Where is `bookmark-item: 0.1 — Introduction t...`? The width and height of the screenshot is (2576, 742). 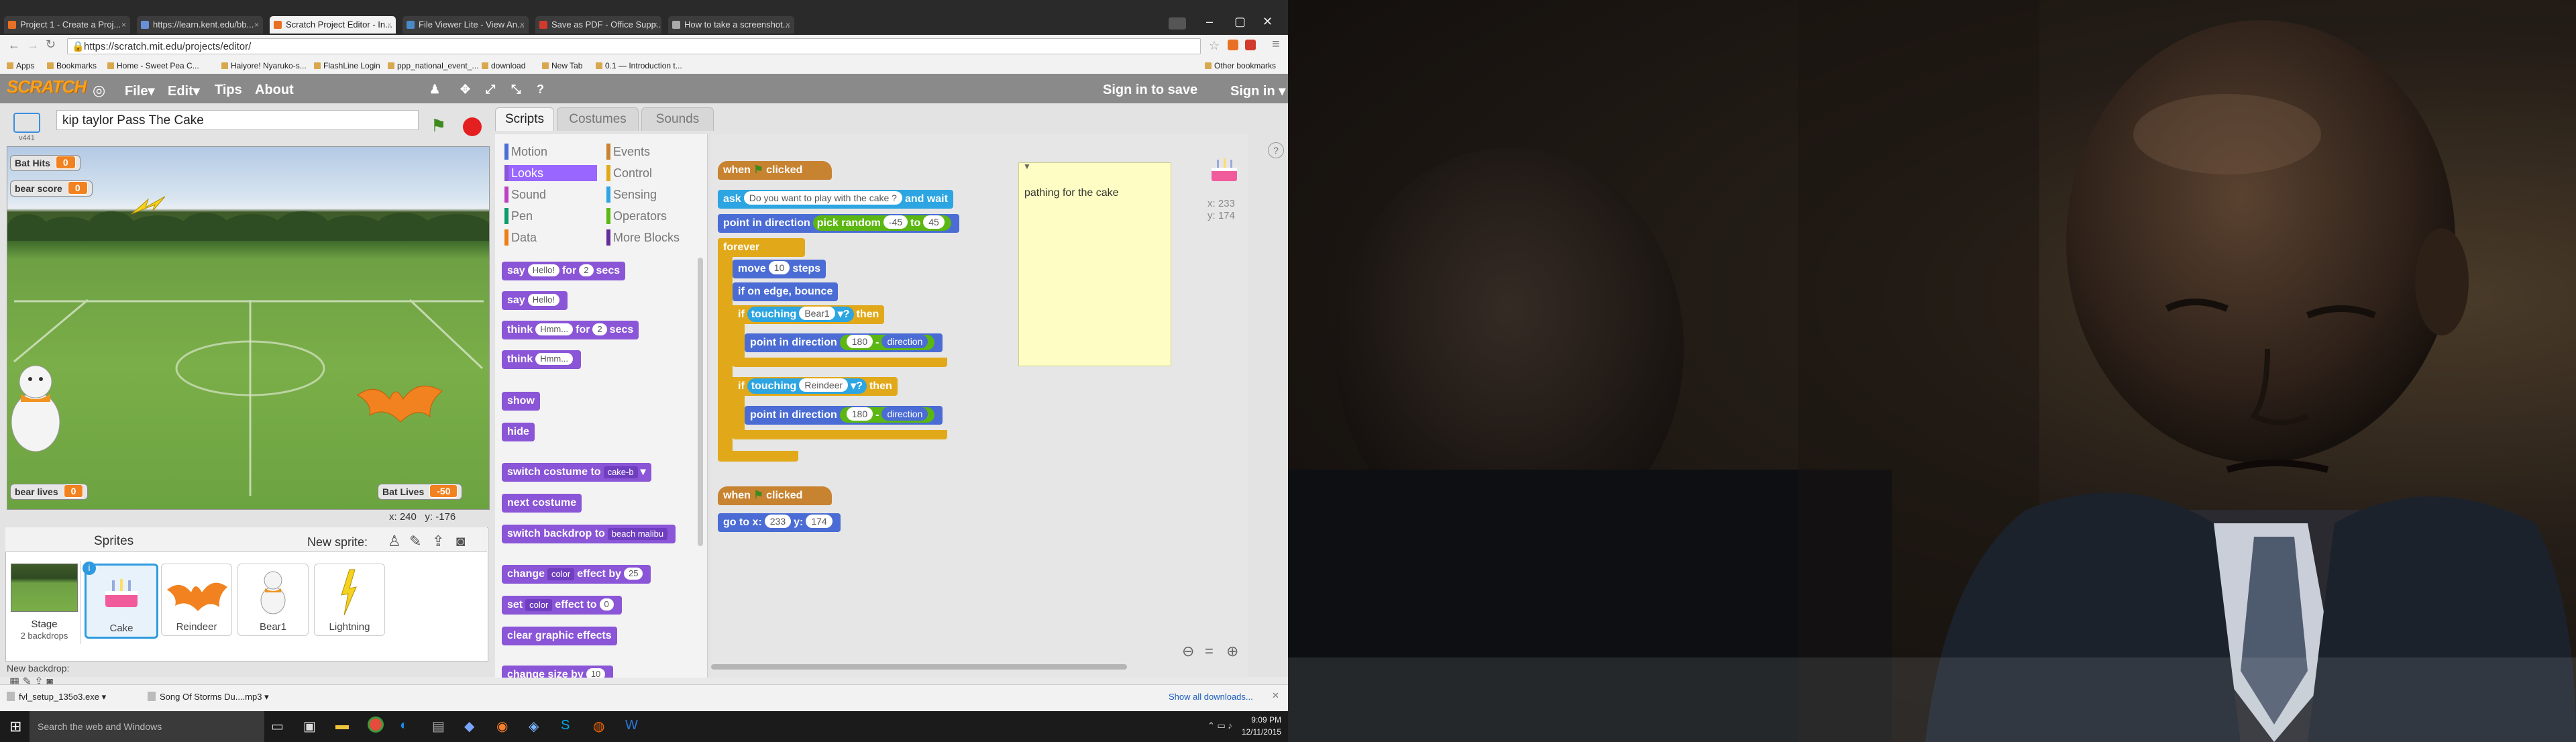
bookmark-item: 0.1 — Introduction t... is located at coordinates (639, 65).